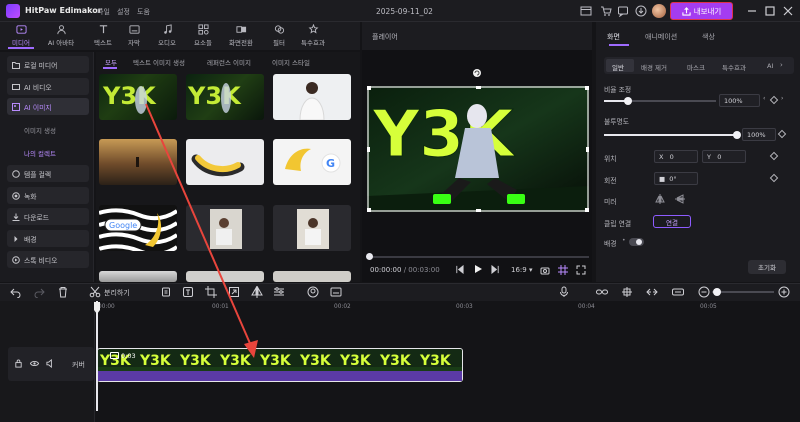  I want to click on chevron-right-icon: ›, so click(781, 65).